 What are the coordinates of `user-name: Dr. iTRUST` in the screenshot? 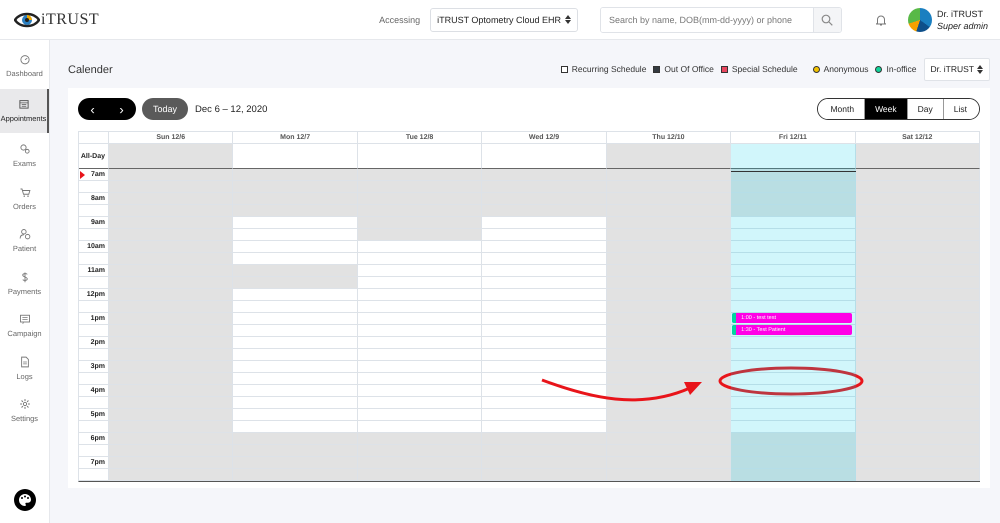 It's located at (960, 13).